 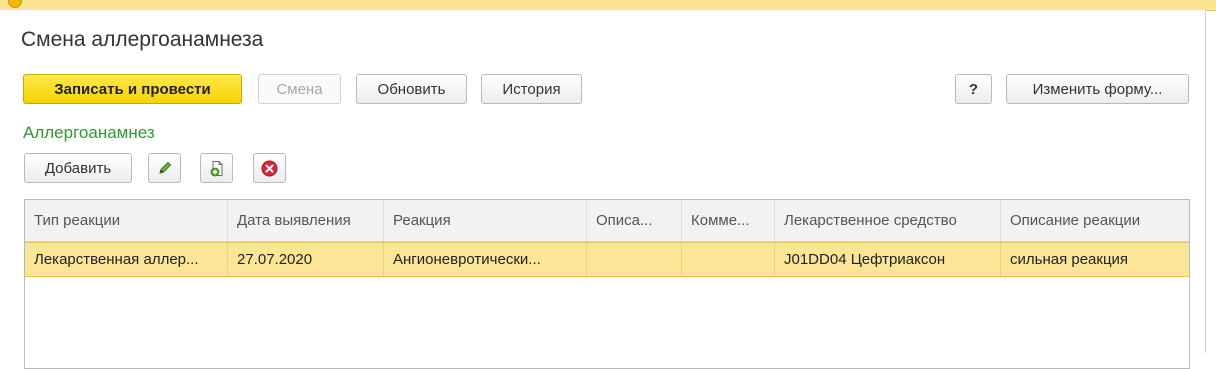 What do you see at coordinates (531, 89) in the screenshot?
I see `history-button: История` at bounding box center [531, 89].